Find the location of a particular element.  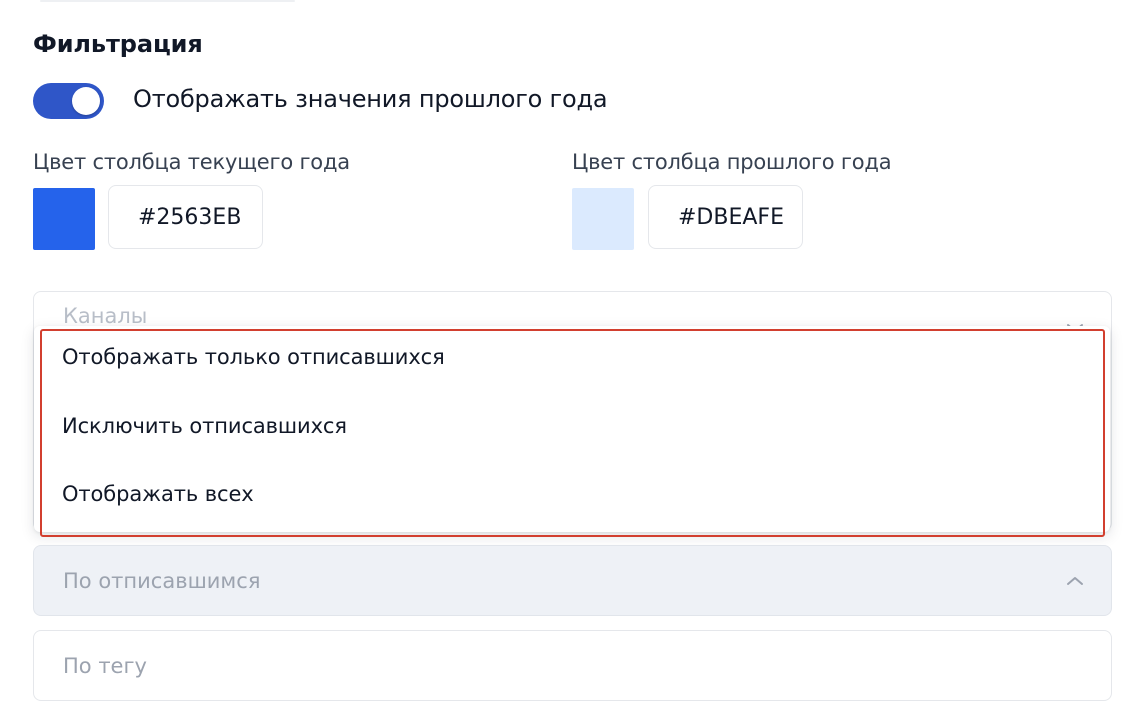

unsubscribed-select-placeholder: По отписавшимся is located at coordinates (162, 580).